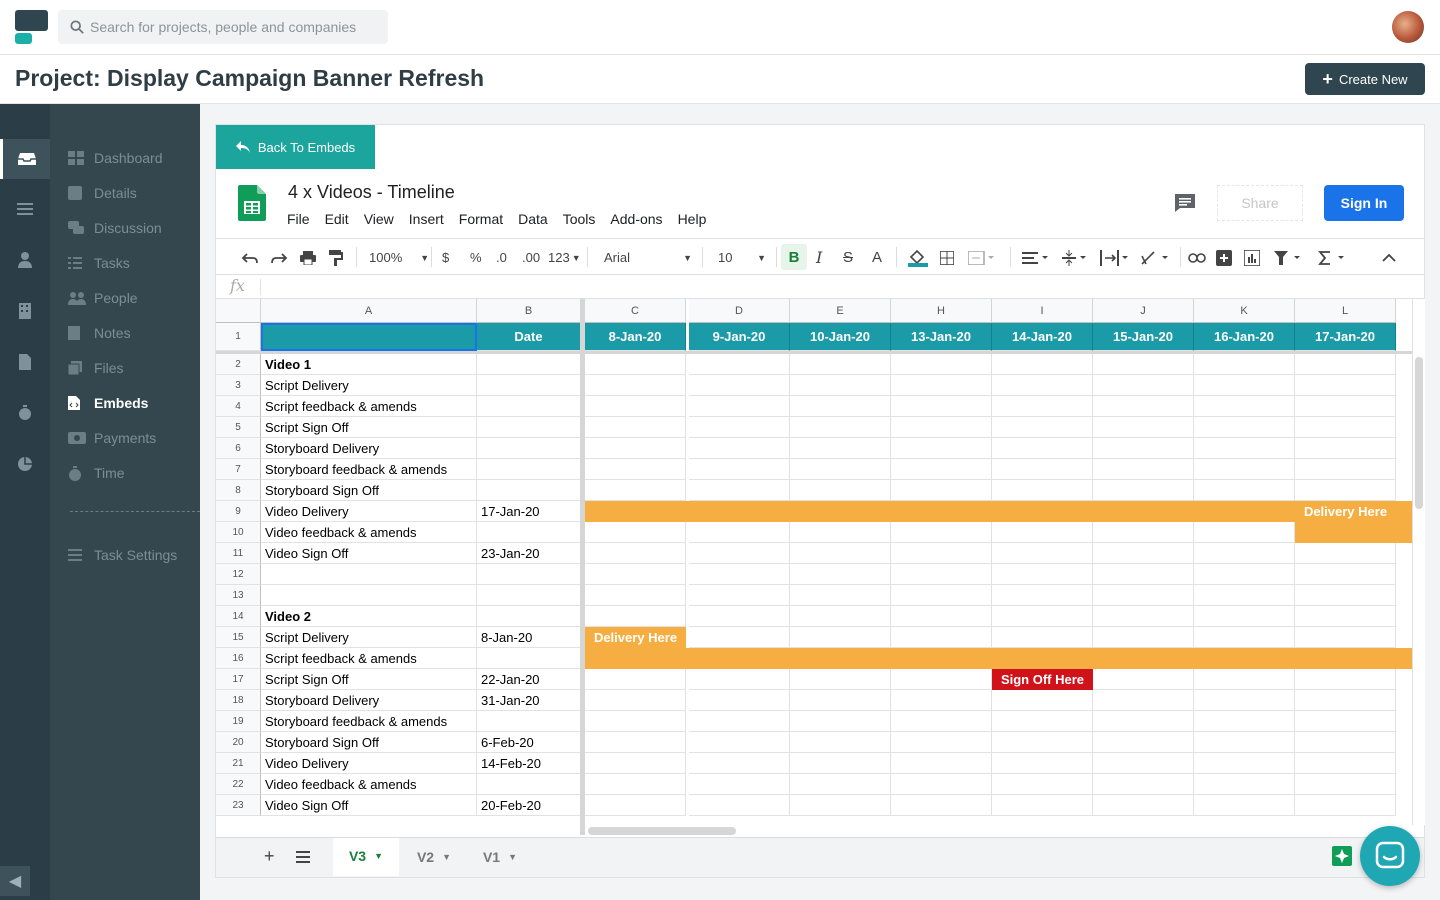  I want to click on task-cell: Script feedback & amends, so click(369, 658).